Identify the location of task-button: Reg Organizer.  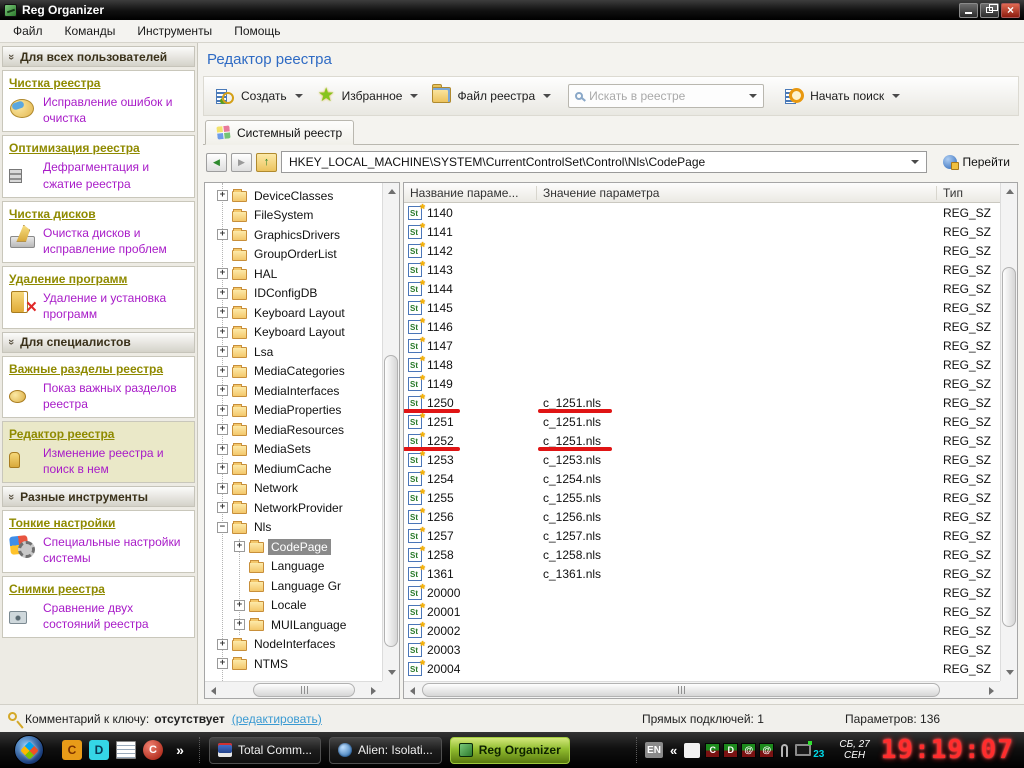
(509, 750).